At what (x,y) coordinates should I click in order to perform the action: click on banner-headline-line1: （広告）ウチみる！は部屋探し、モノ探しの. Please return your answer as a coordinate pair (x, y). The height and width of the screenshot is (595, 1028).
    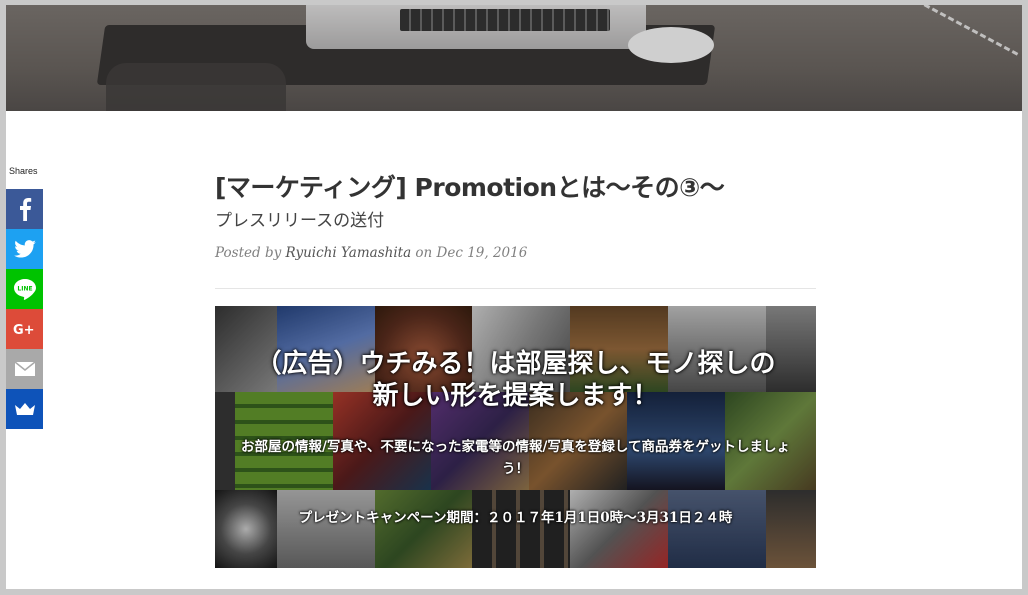
    Looking at the image, I should click on (515, 364).